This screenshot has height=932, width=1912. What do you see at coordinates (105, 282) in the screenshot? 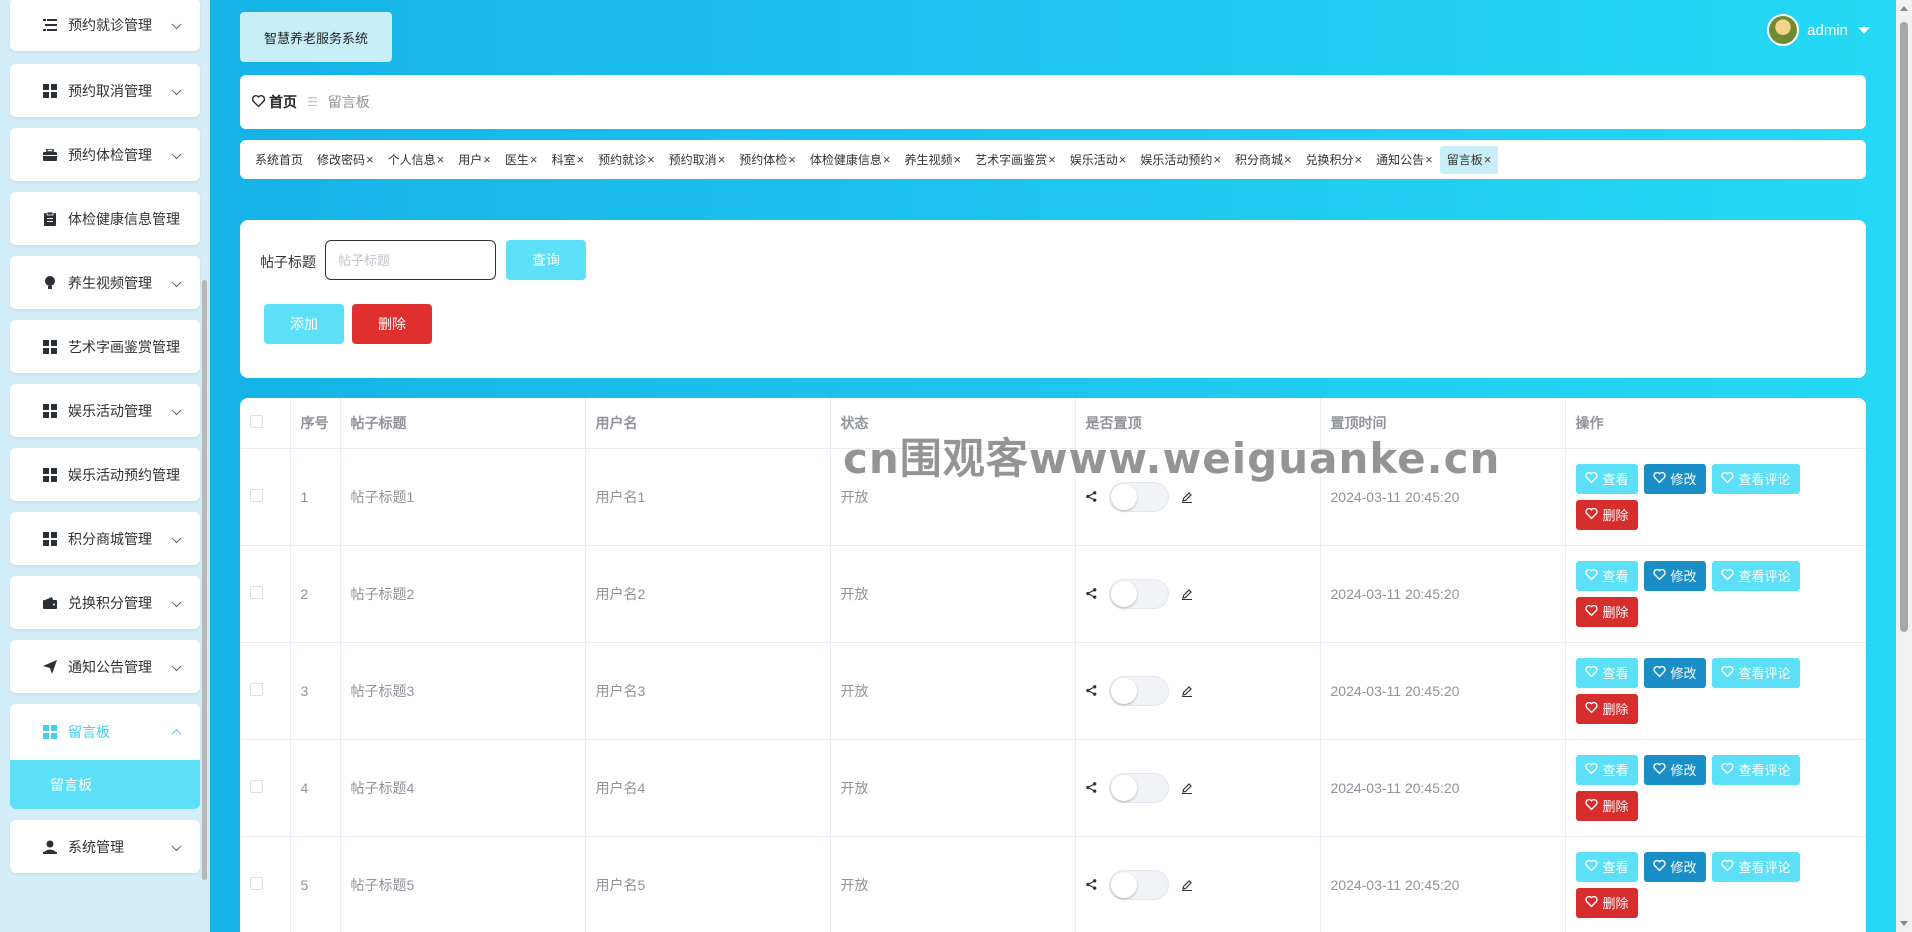
I see `sidebar-item-health-video: 养生视频管理` at bounding box center [105, 282].